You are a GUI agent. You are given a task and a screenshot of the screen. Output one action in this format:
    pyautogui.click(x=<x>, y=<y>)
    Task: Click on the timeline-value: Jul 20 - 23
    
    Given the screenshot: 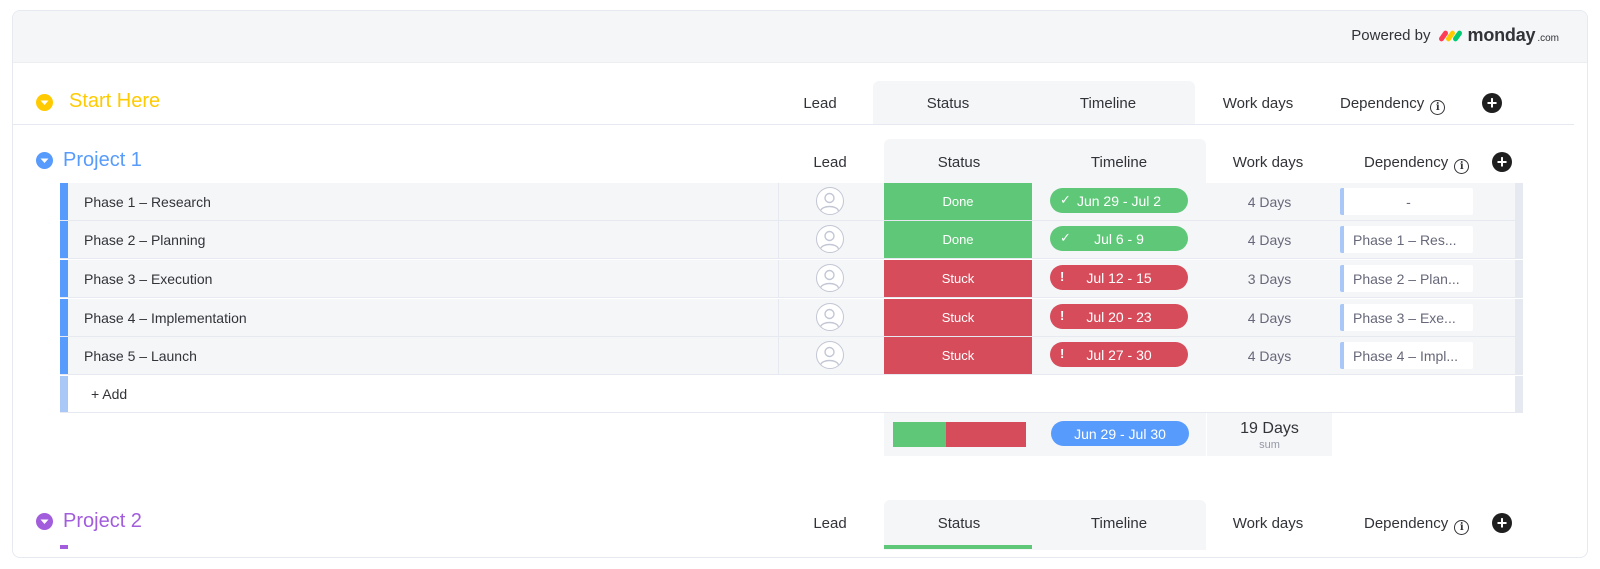 What is the action you would take?
    pyautogui.click(x=1119, y=316)
    